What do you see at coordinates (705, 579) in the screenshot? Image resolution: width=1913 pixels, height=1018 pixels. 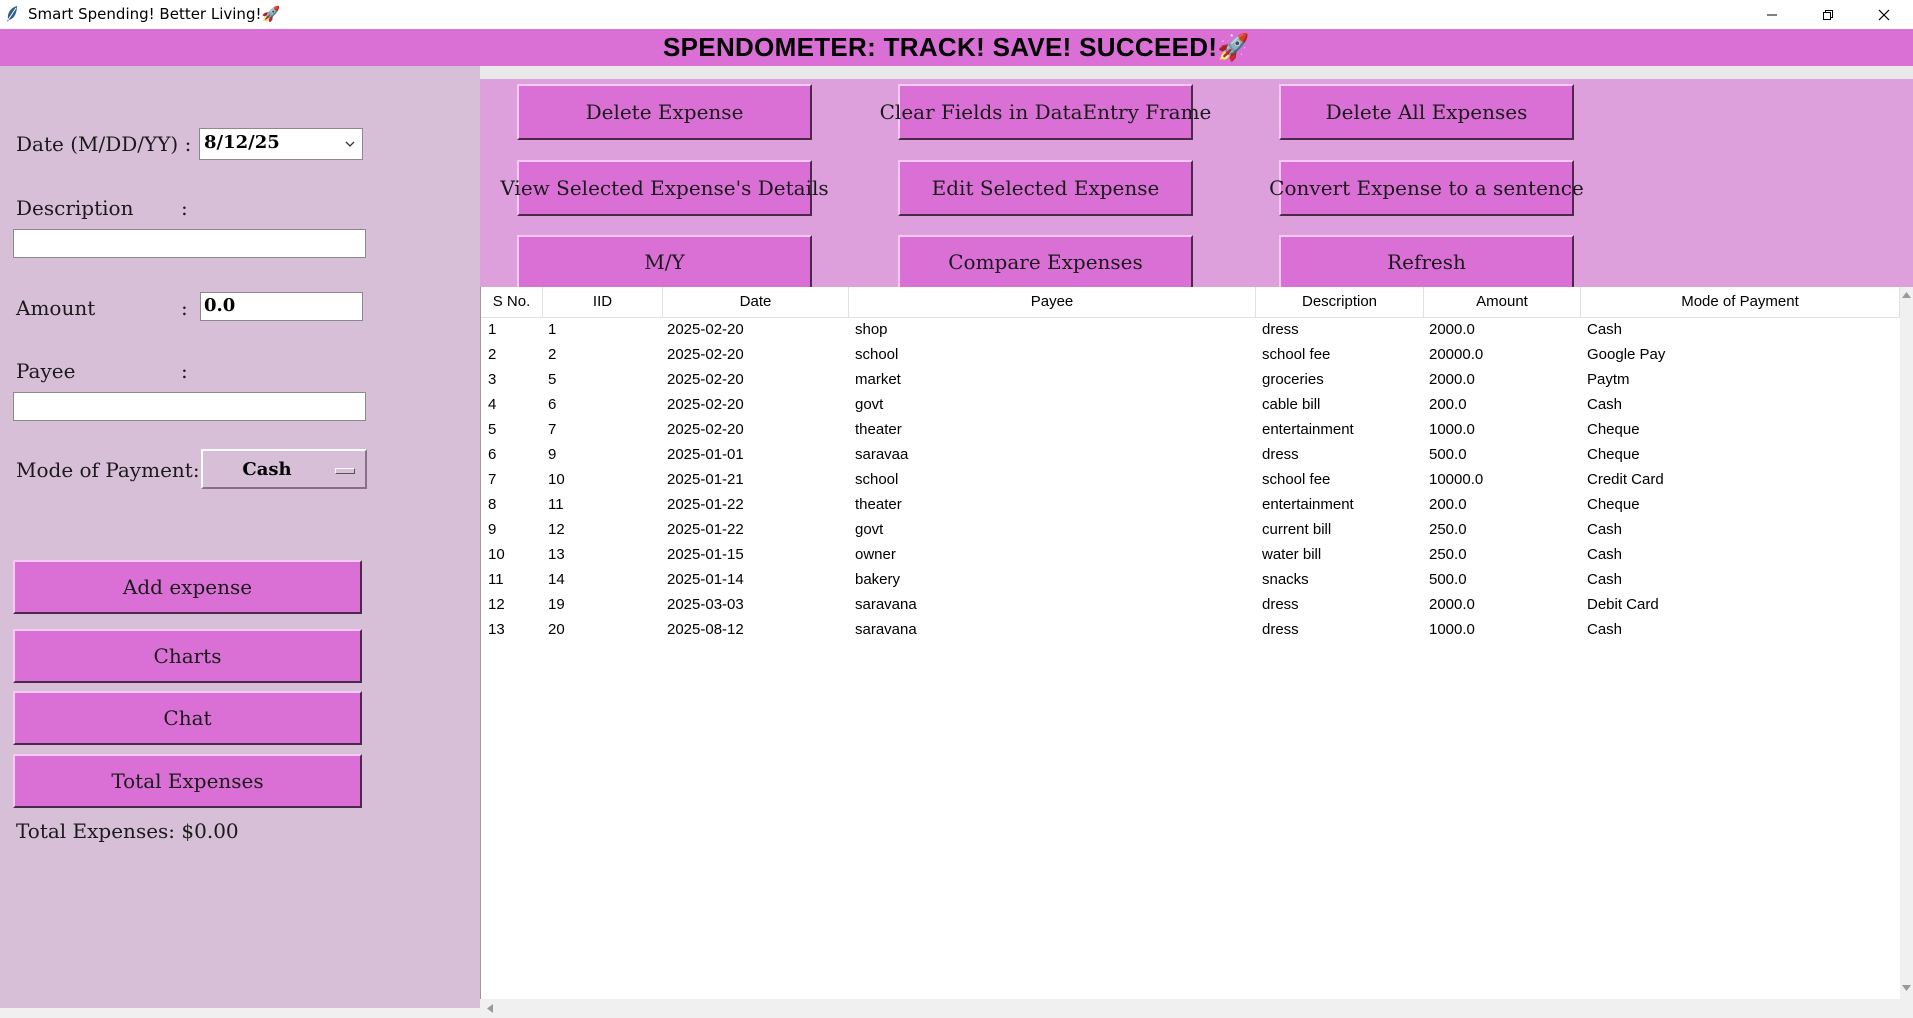 I see `cell-date: 2025-01-14` at bounding box center [705, 579].